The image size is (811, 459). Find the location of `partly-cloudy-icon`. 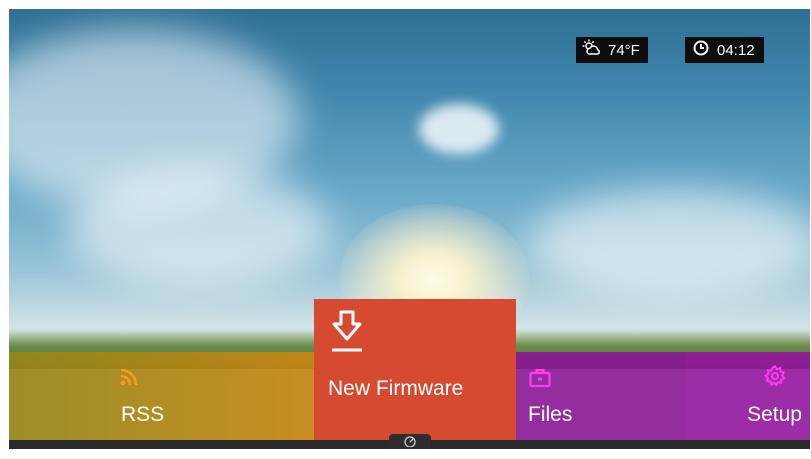

partly-cloudy-icon is located at coordinates (591, 50).